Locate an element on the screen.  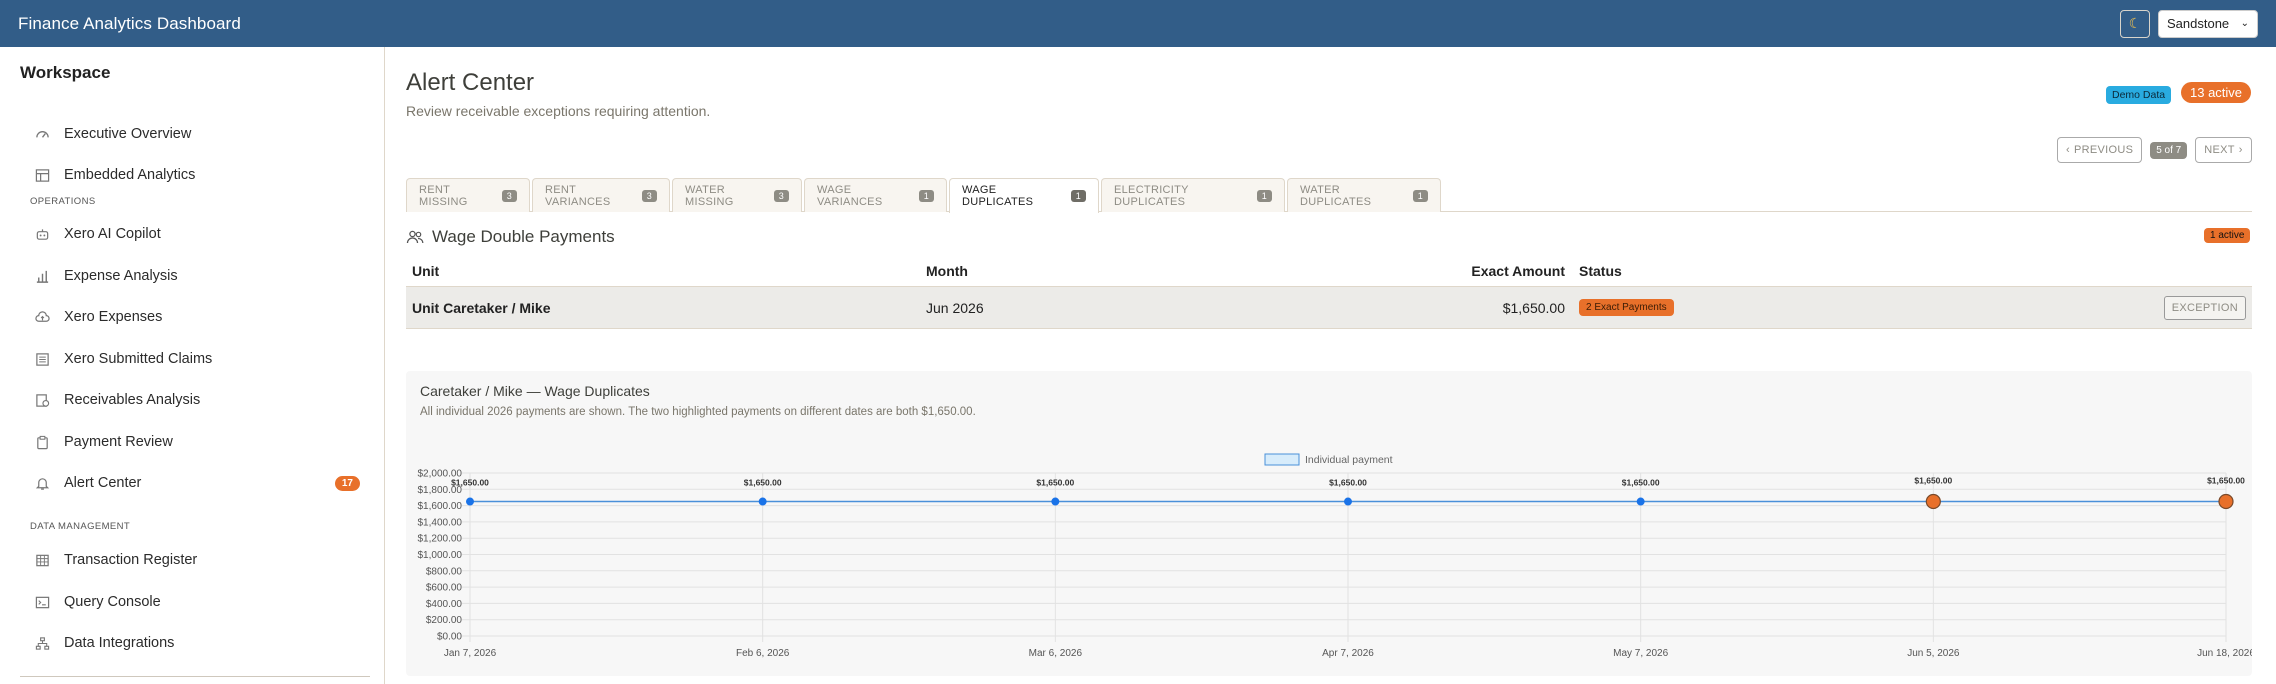
x-tick-label: Apr 7, 2026 is located at coordinates (1348, 653).